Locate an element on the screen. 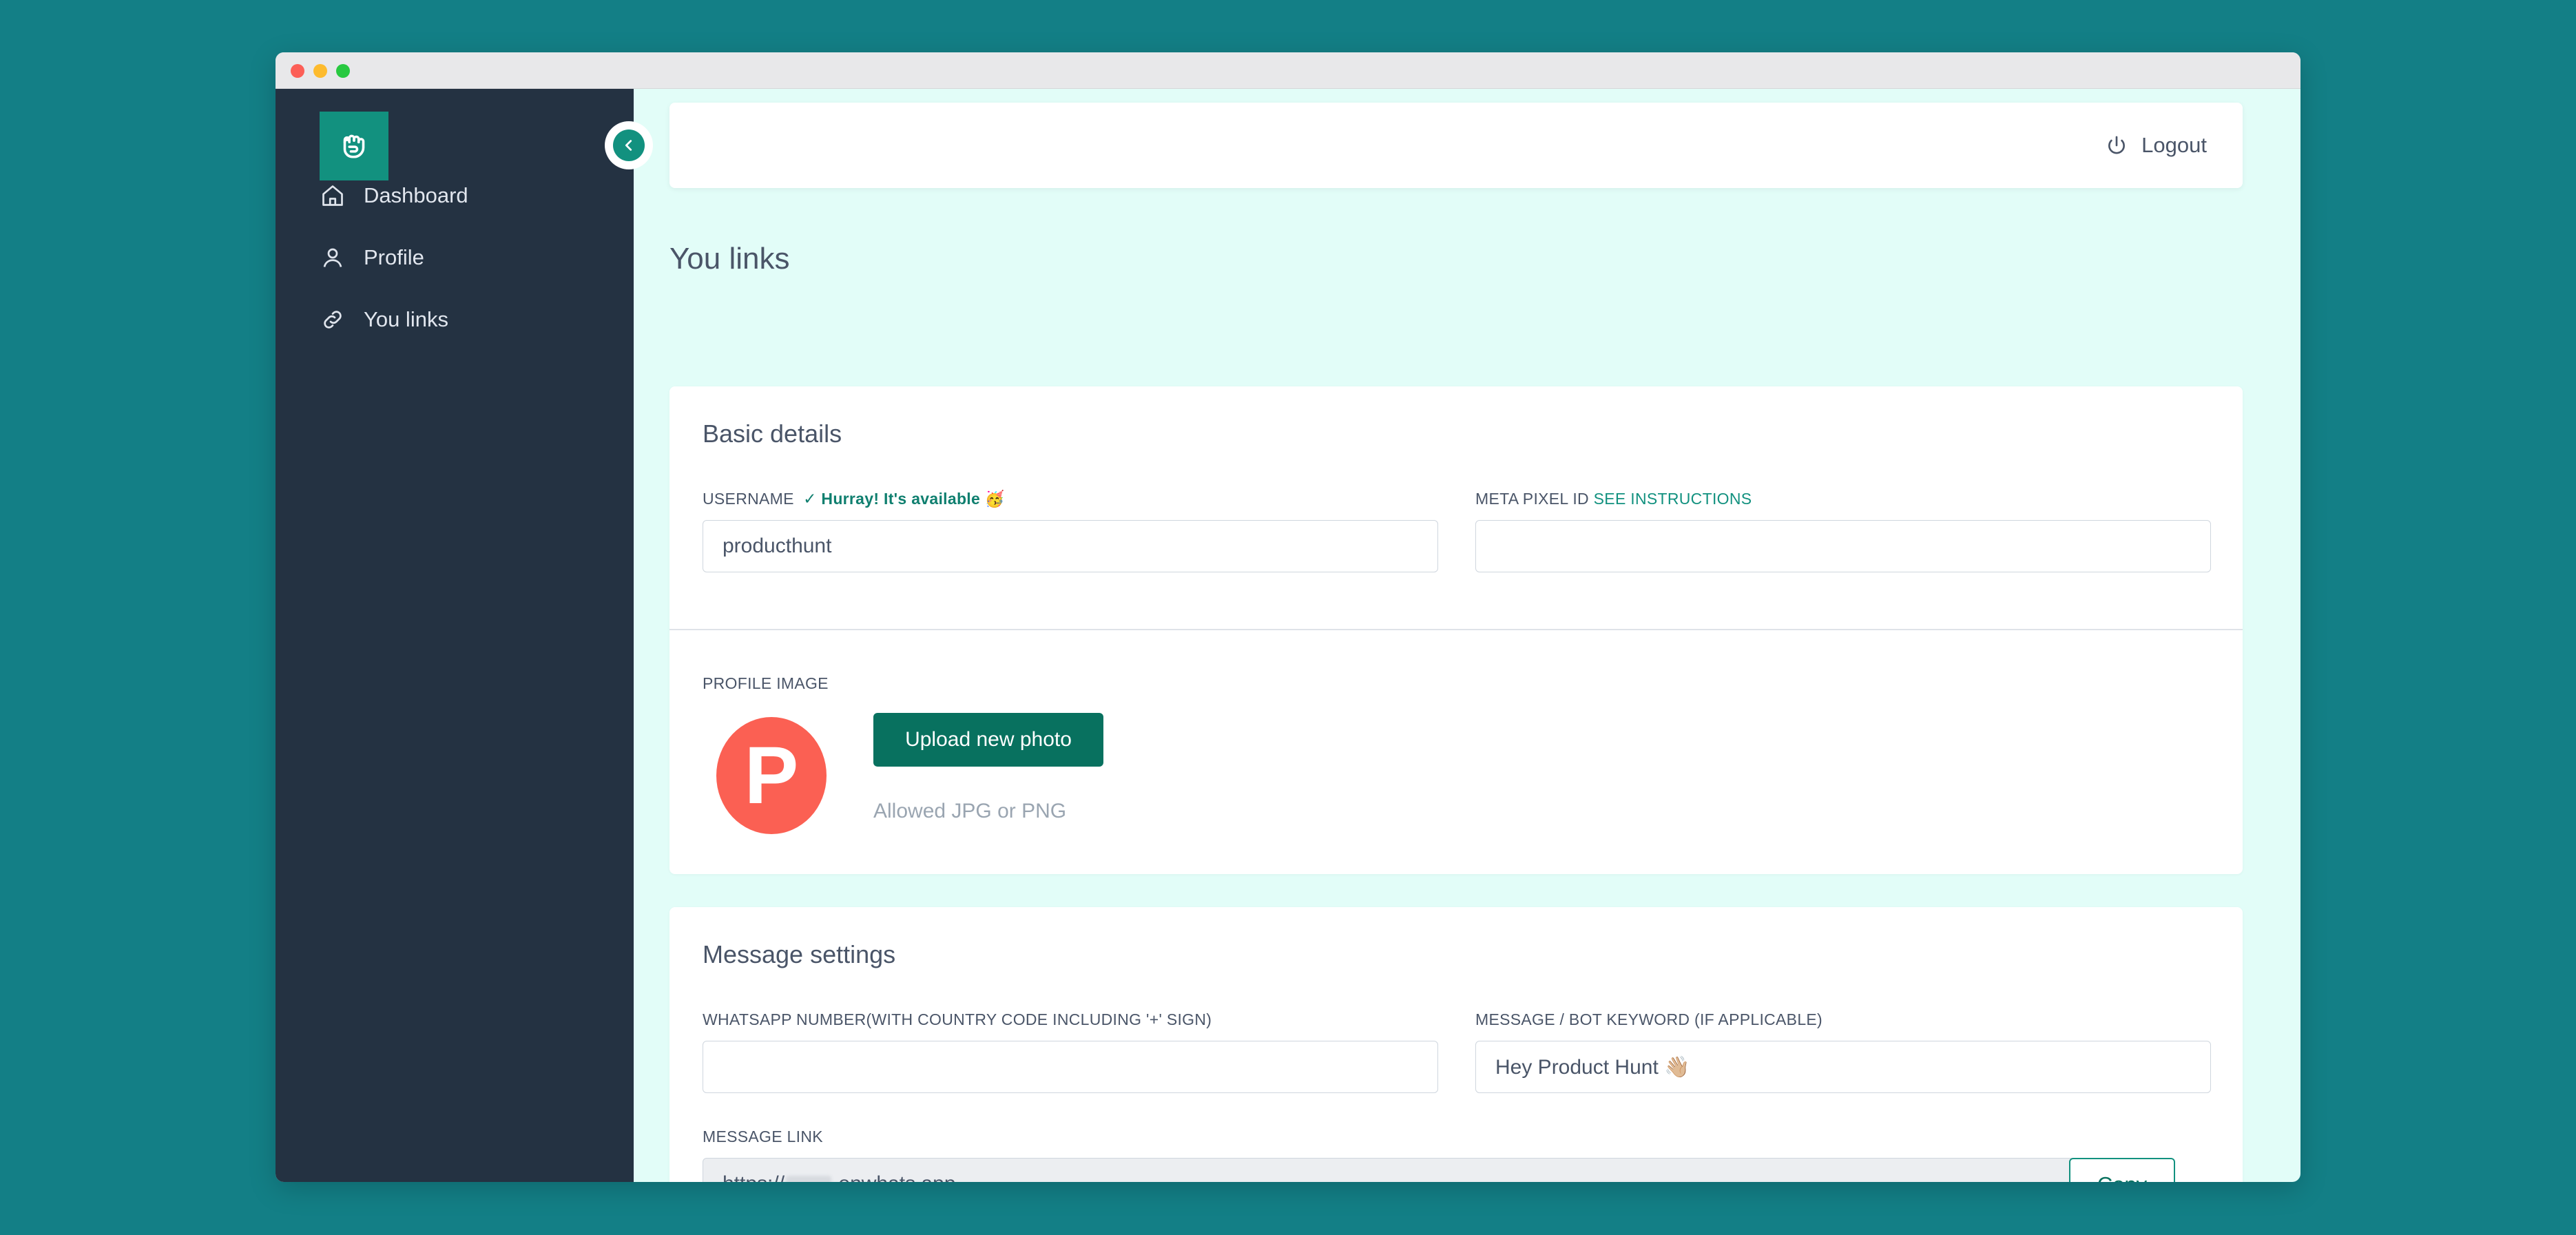 The image size is (2576, 1235). top-bar: Logout is located at coordinates (1456, 145).